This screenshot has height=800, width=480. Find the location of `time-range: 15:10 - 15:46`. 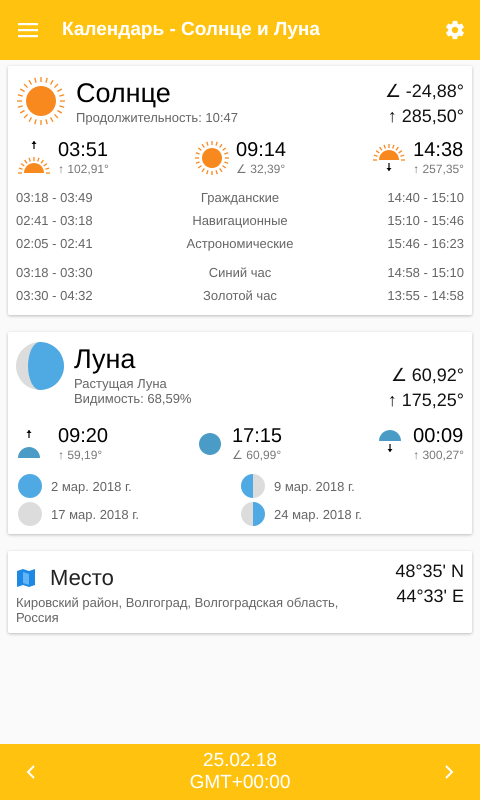

time-range: 15:10 - 15:46 is located at coordinates (425, 220).